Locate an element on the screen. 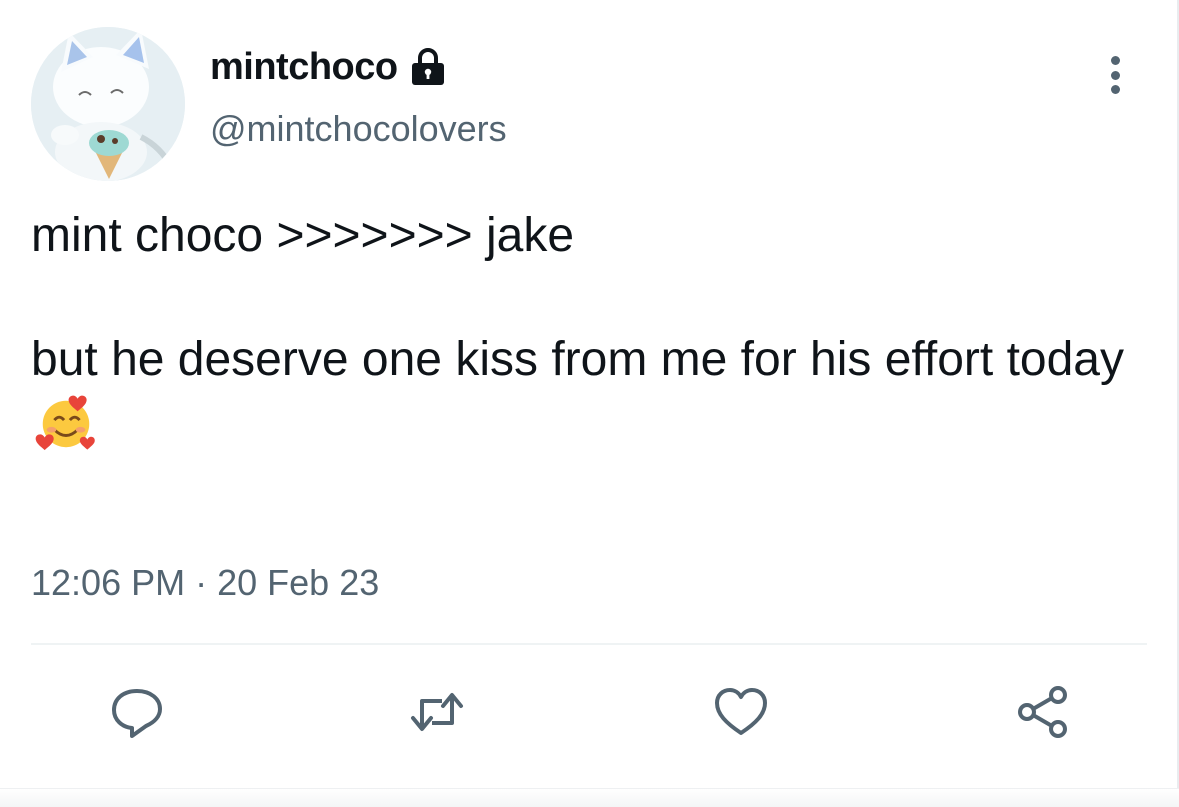  reply-button is located at coordinates (137, 712).